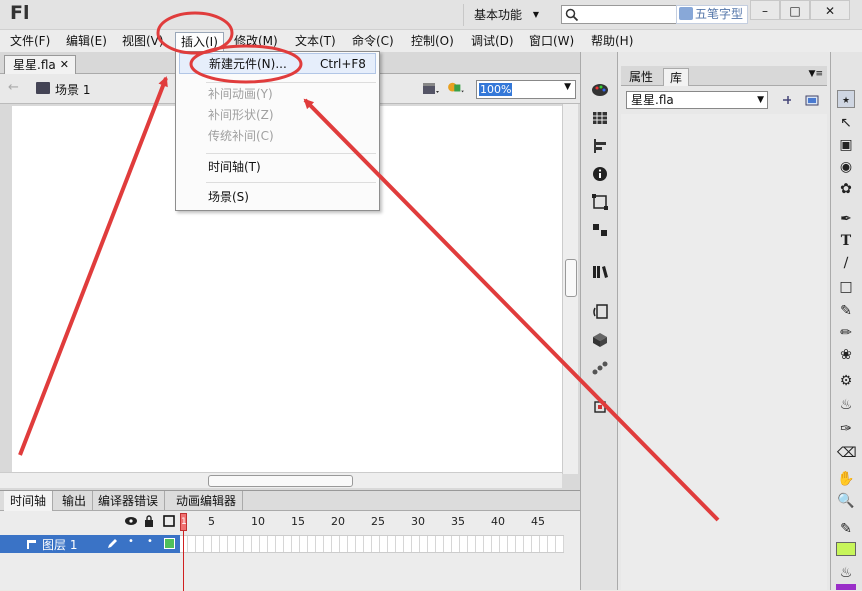 The image size is (862, 591). I want to click on menu-item-shape-tween: 补间形状(Z), so click(277, 115).